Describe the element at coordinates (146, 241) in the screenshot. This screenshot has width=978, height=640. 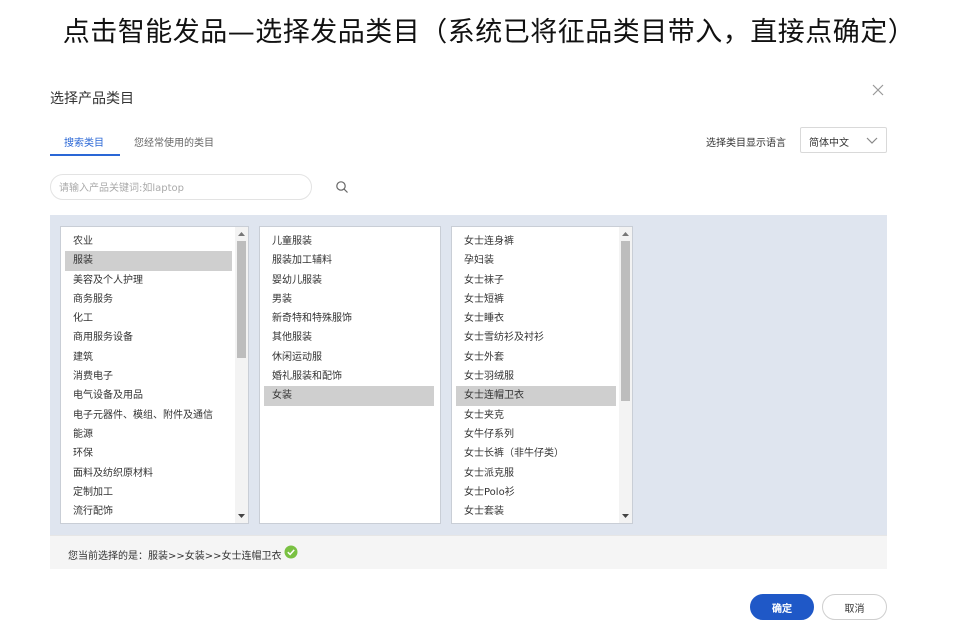
I see `category-list-item: 农业` at that location.